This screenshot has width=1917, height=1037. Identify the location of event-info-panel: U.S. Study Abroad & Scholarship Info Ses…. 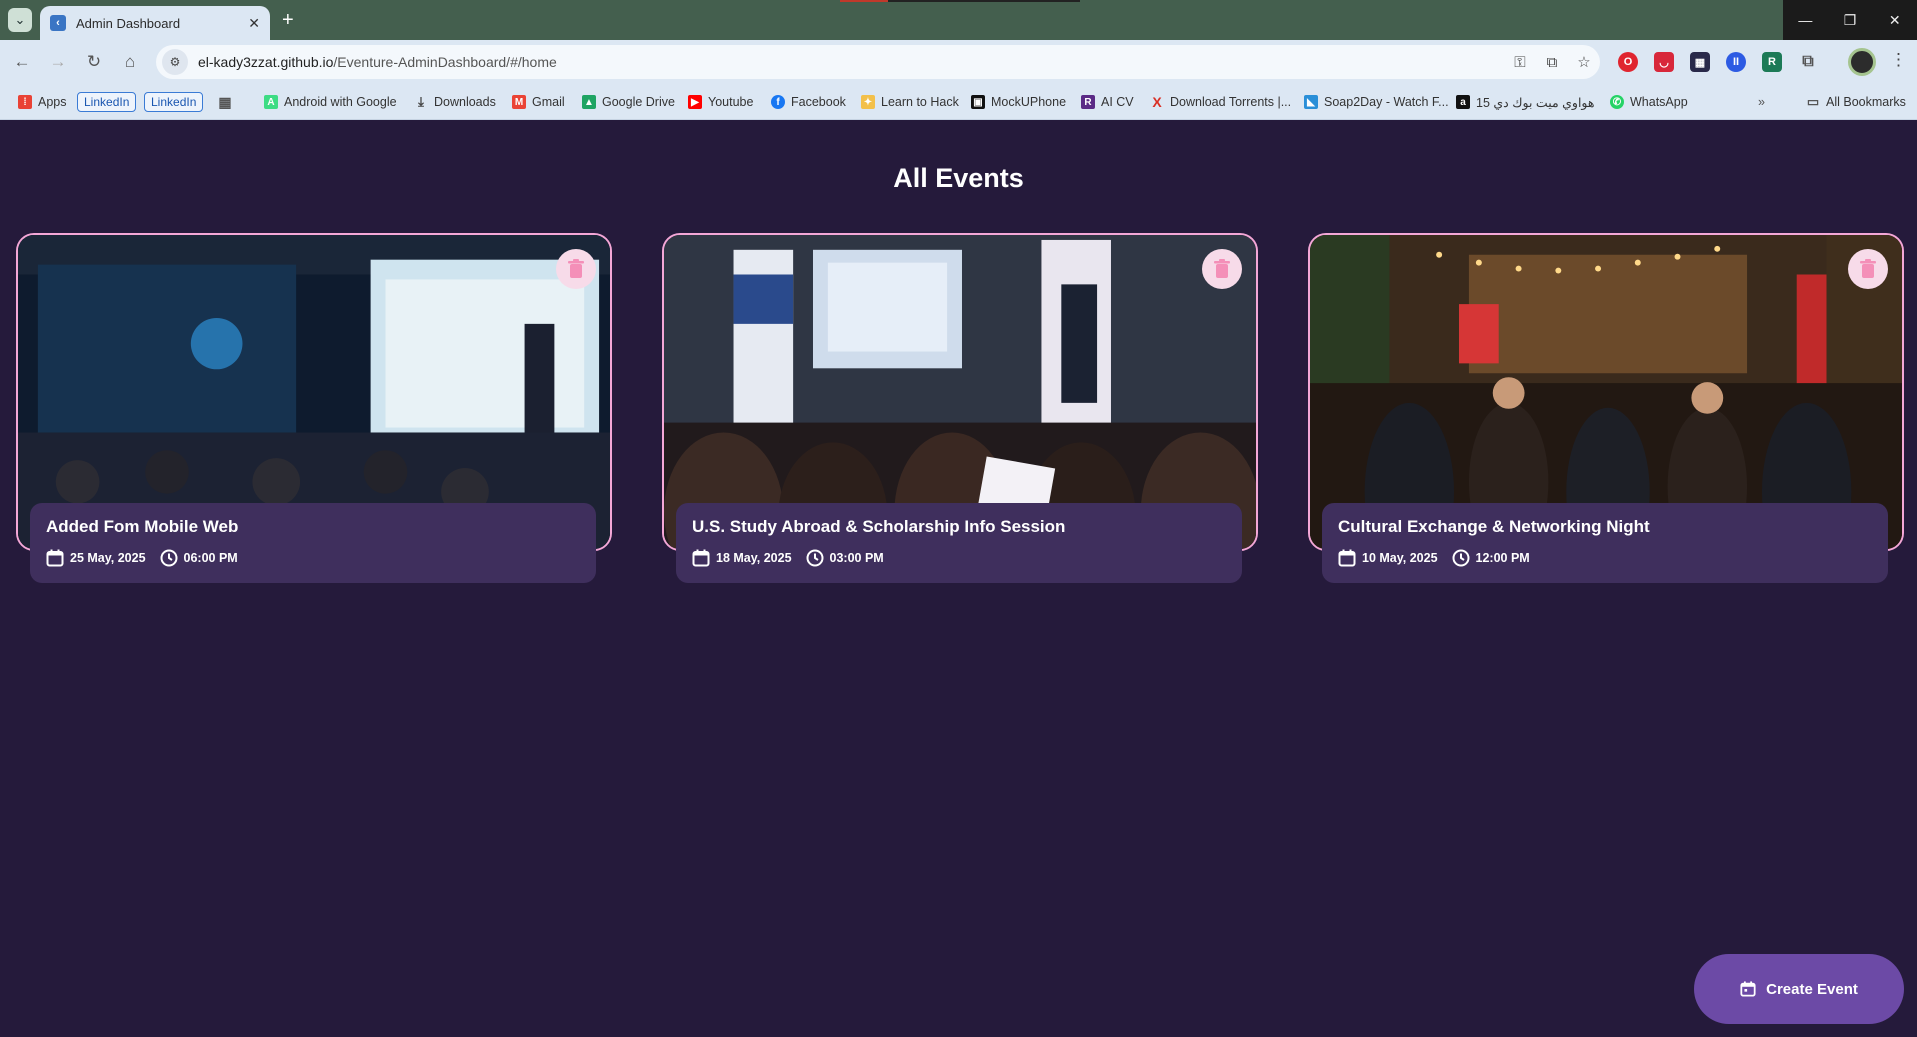
(959, 543).